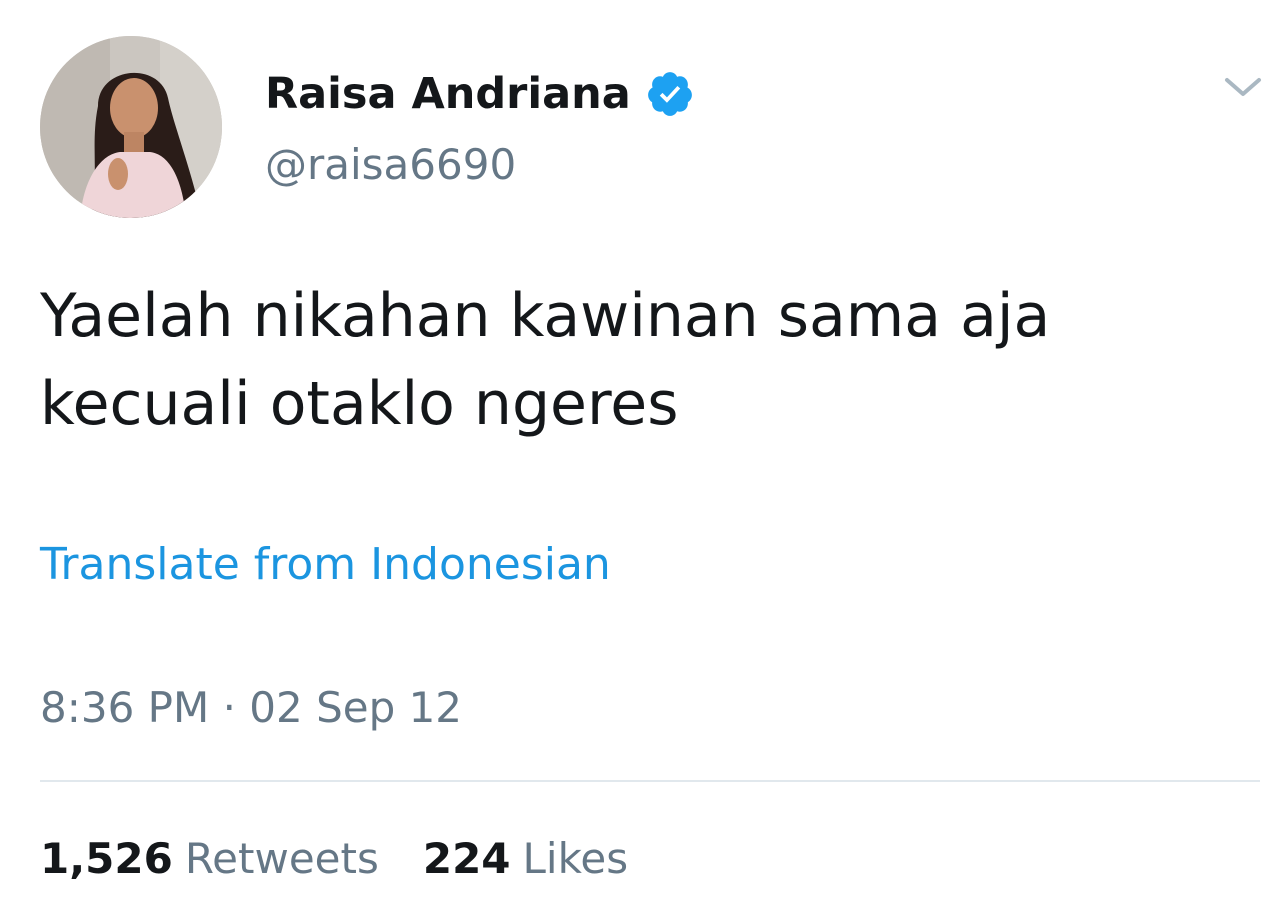  Describe the element at coordinates (106, 858) in the screenshot. I see `retweets-count: 1,526` at that location.